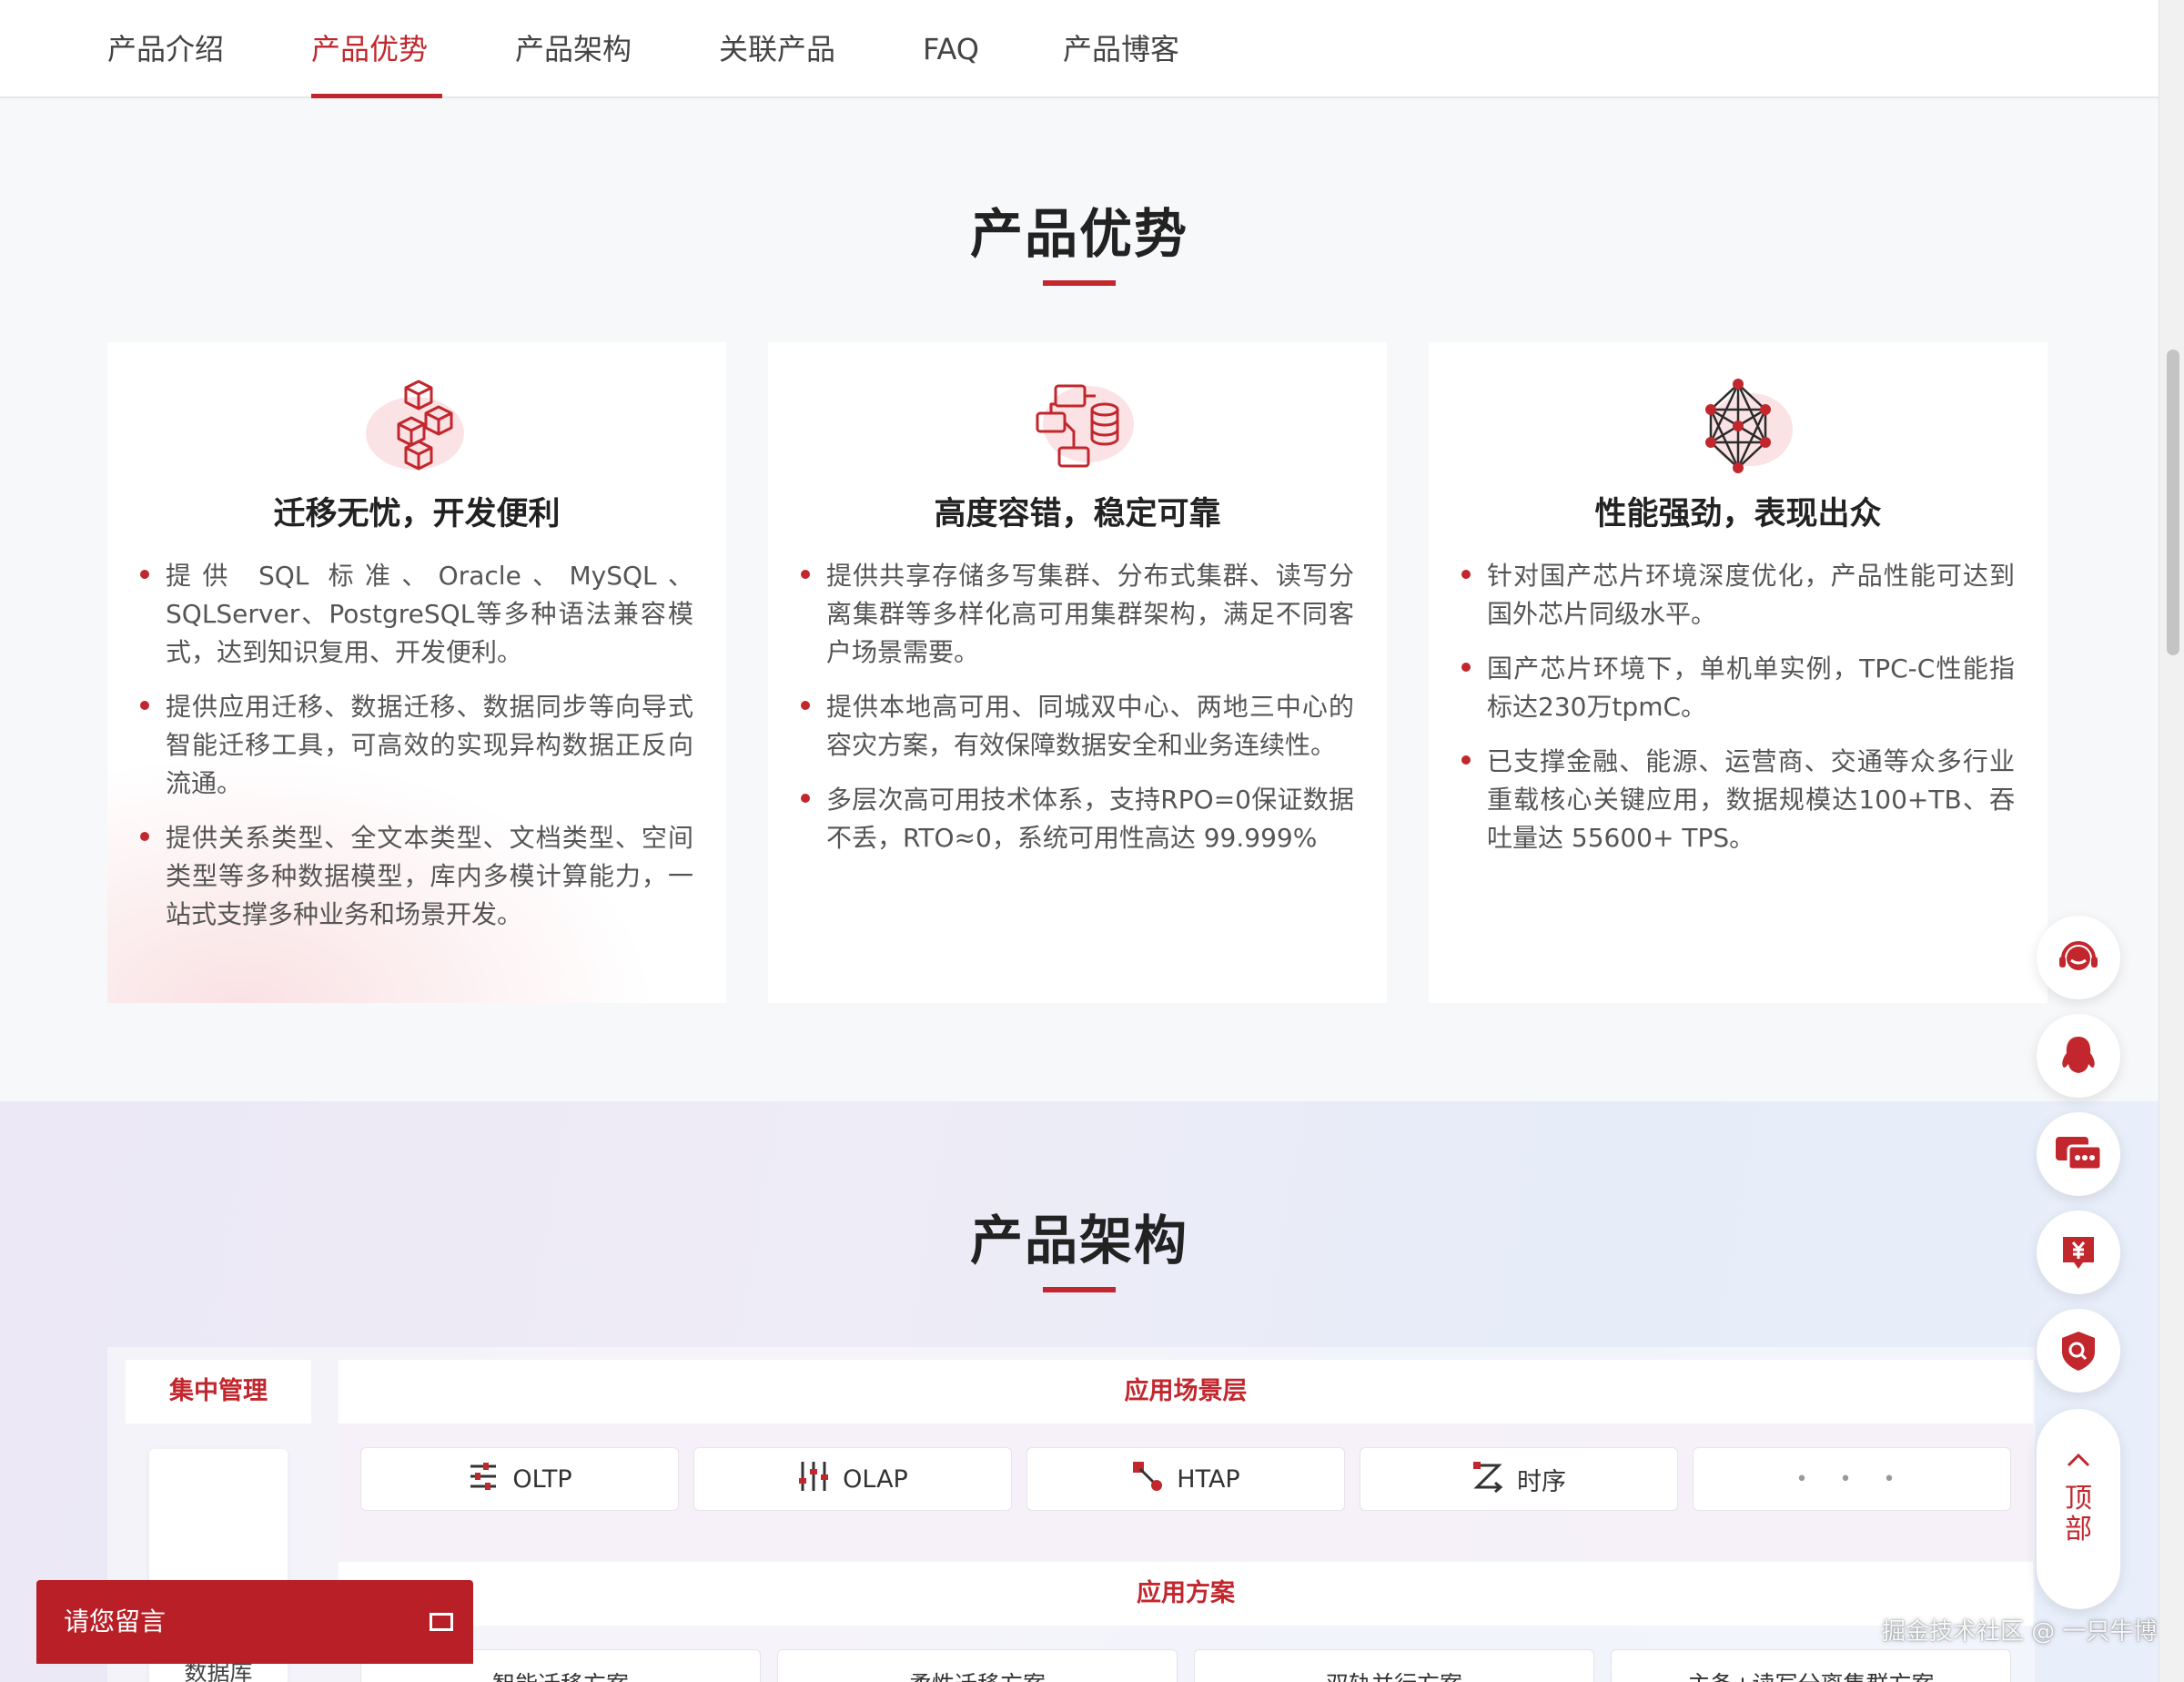  Describe the element at coordinates (951, 49) in the screenshot. I see `tab-faq: FAQ` at that location.